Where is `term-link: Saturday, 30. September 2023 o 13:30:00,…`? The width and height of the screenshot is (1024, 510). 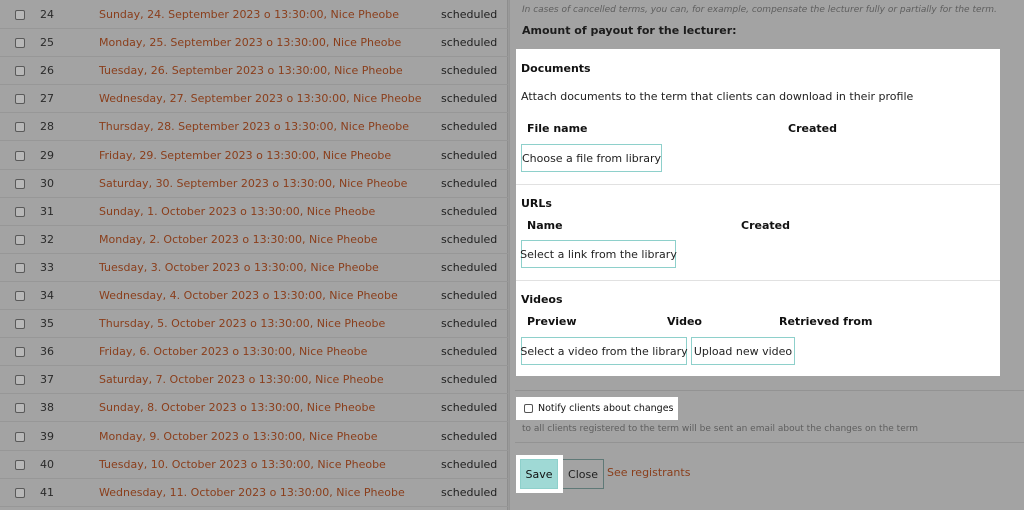
term-link: Saturday, 30. September 2023 o 13:30:00,… is located at coordinates (253, 183).